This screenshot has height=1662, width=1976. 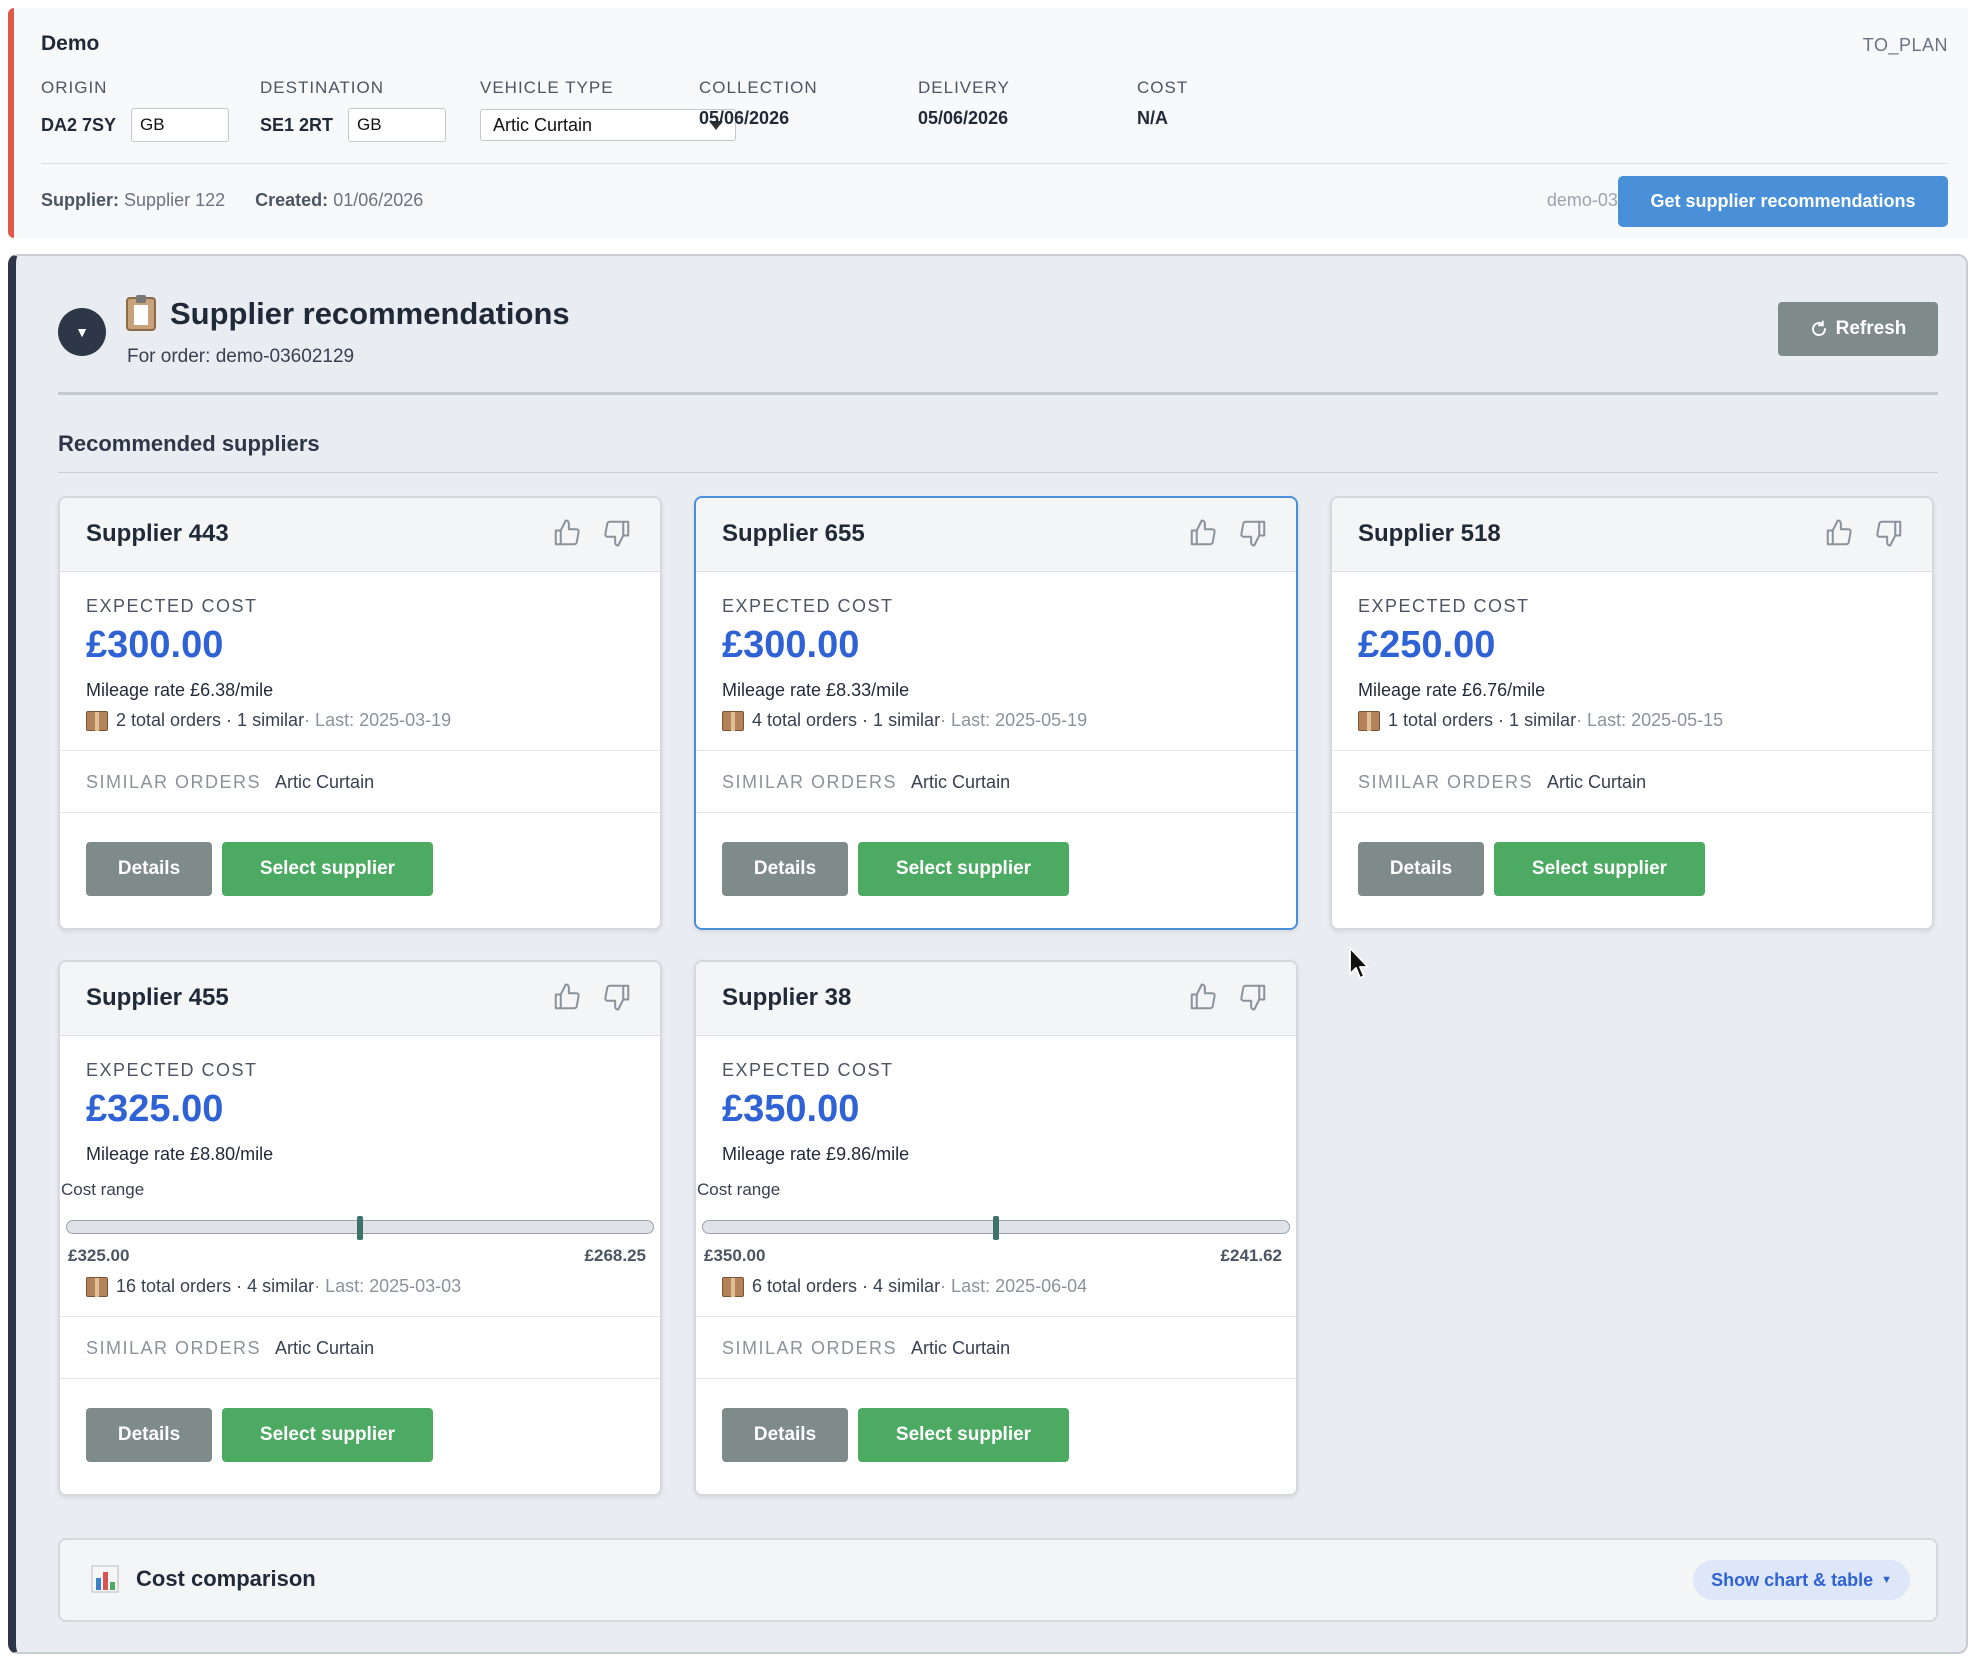 I want to click on delivery-field: DELIVERY 05/06/2026, so click(x=964, y=103).